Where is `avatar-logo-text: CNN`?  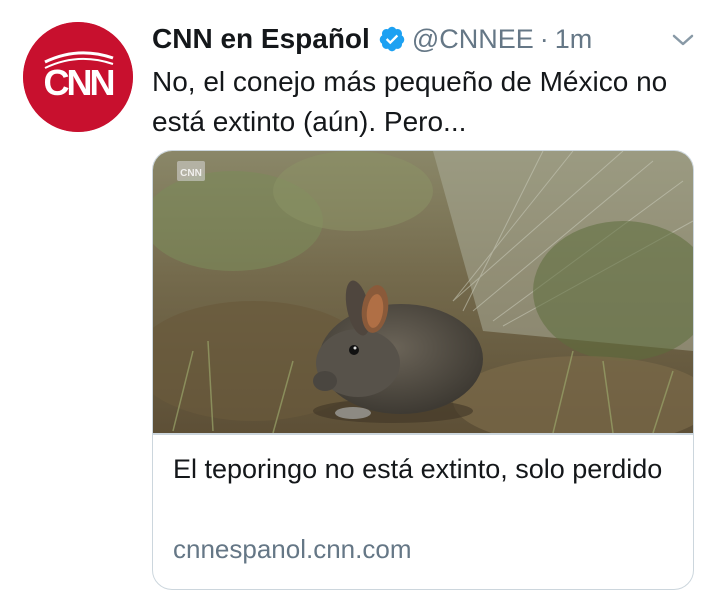
avatar-logo-text: CNN is located at coordinates (79, 82).